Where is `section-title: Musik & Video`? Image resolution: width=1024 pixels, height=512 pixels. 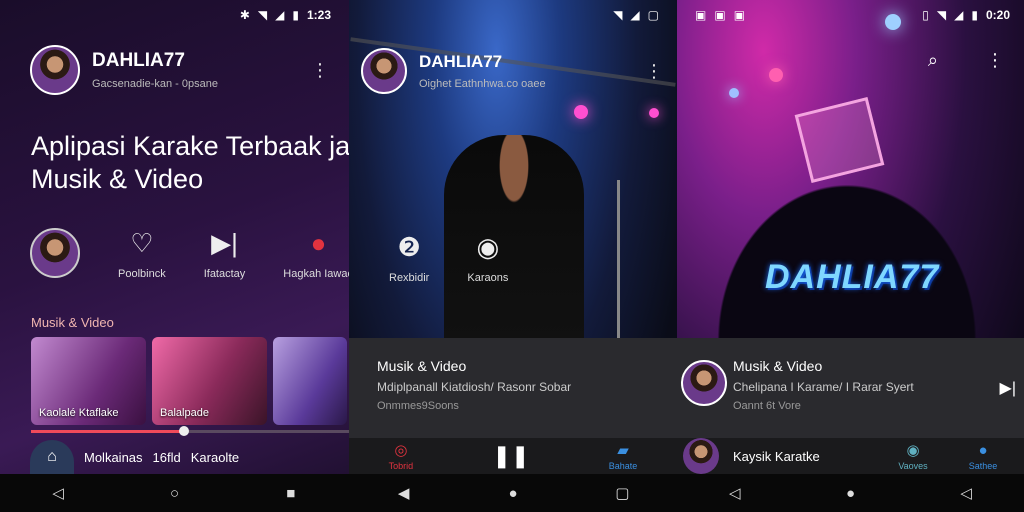 section-title: Musik & Video is located at coordinates (72, 322).